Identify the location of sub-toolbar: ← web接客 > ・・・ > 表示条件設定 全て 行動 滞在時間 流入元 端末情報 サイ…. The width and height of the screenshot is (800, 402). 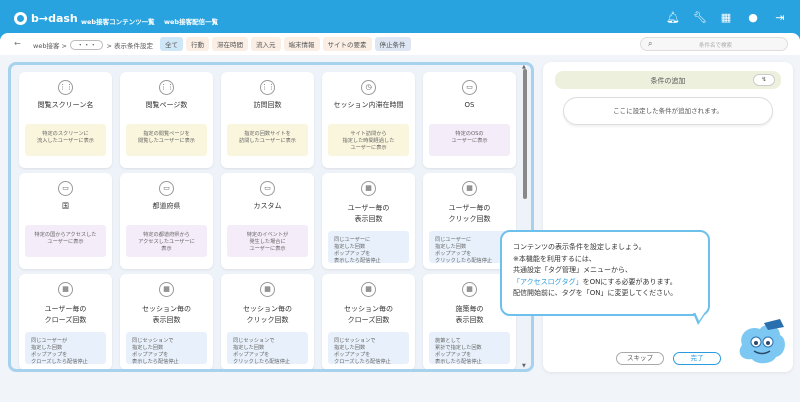
(400, 44).